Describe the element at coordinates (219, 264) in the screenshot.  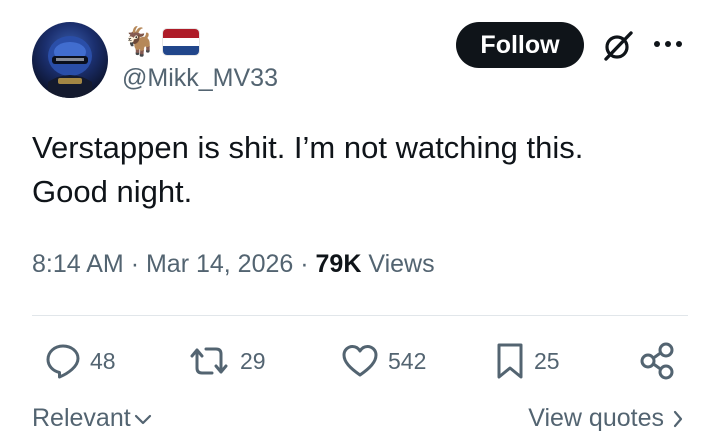
I see `tweet-date: Mar 14, 2026` at that location.